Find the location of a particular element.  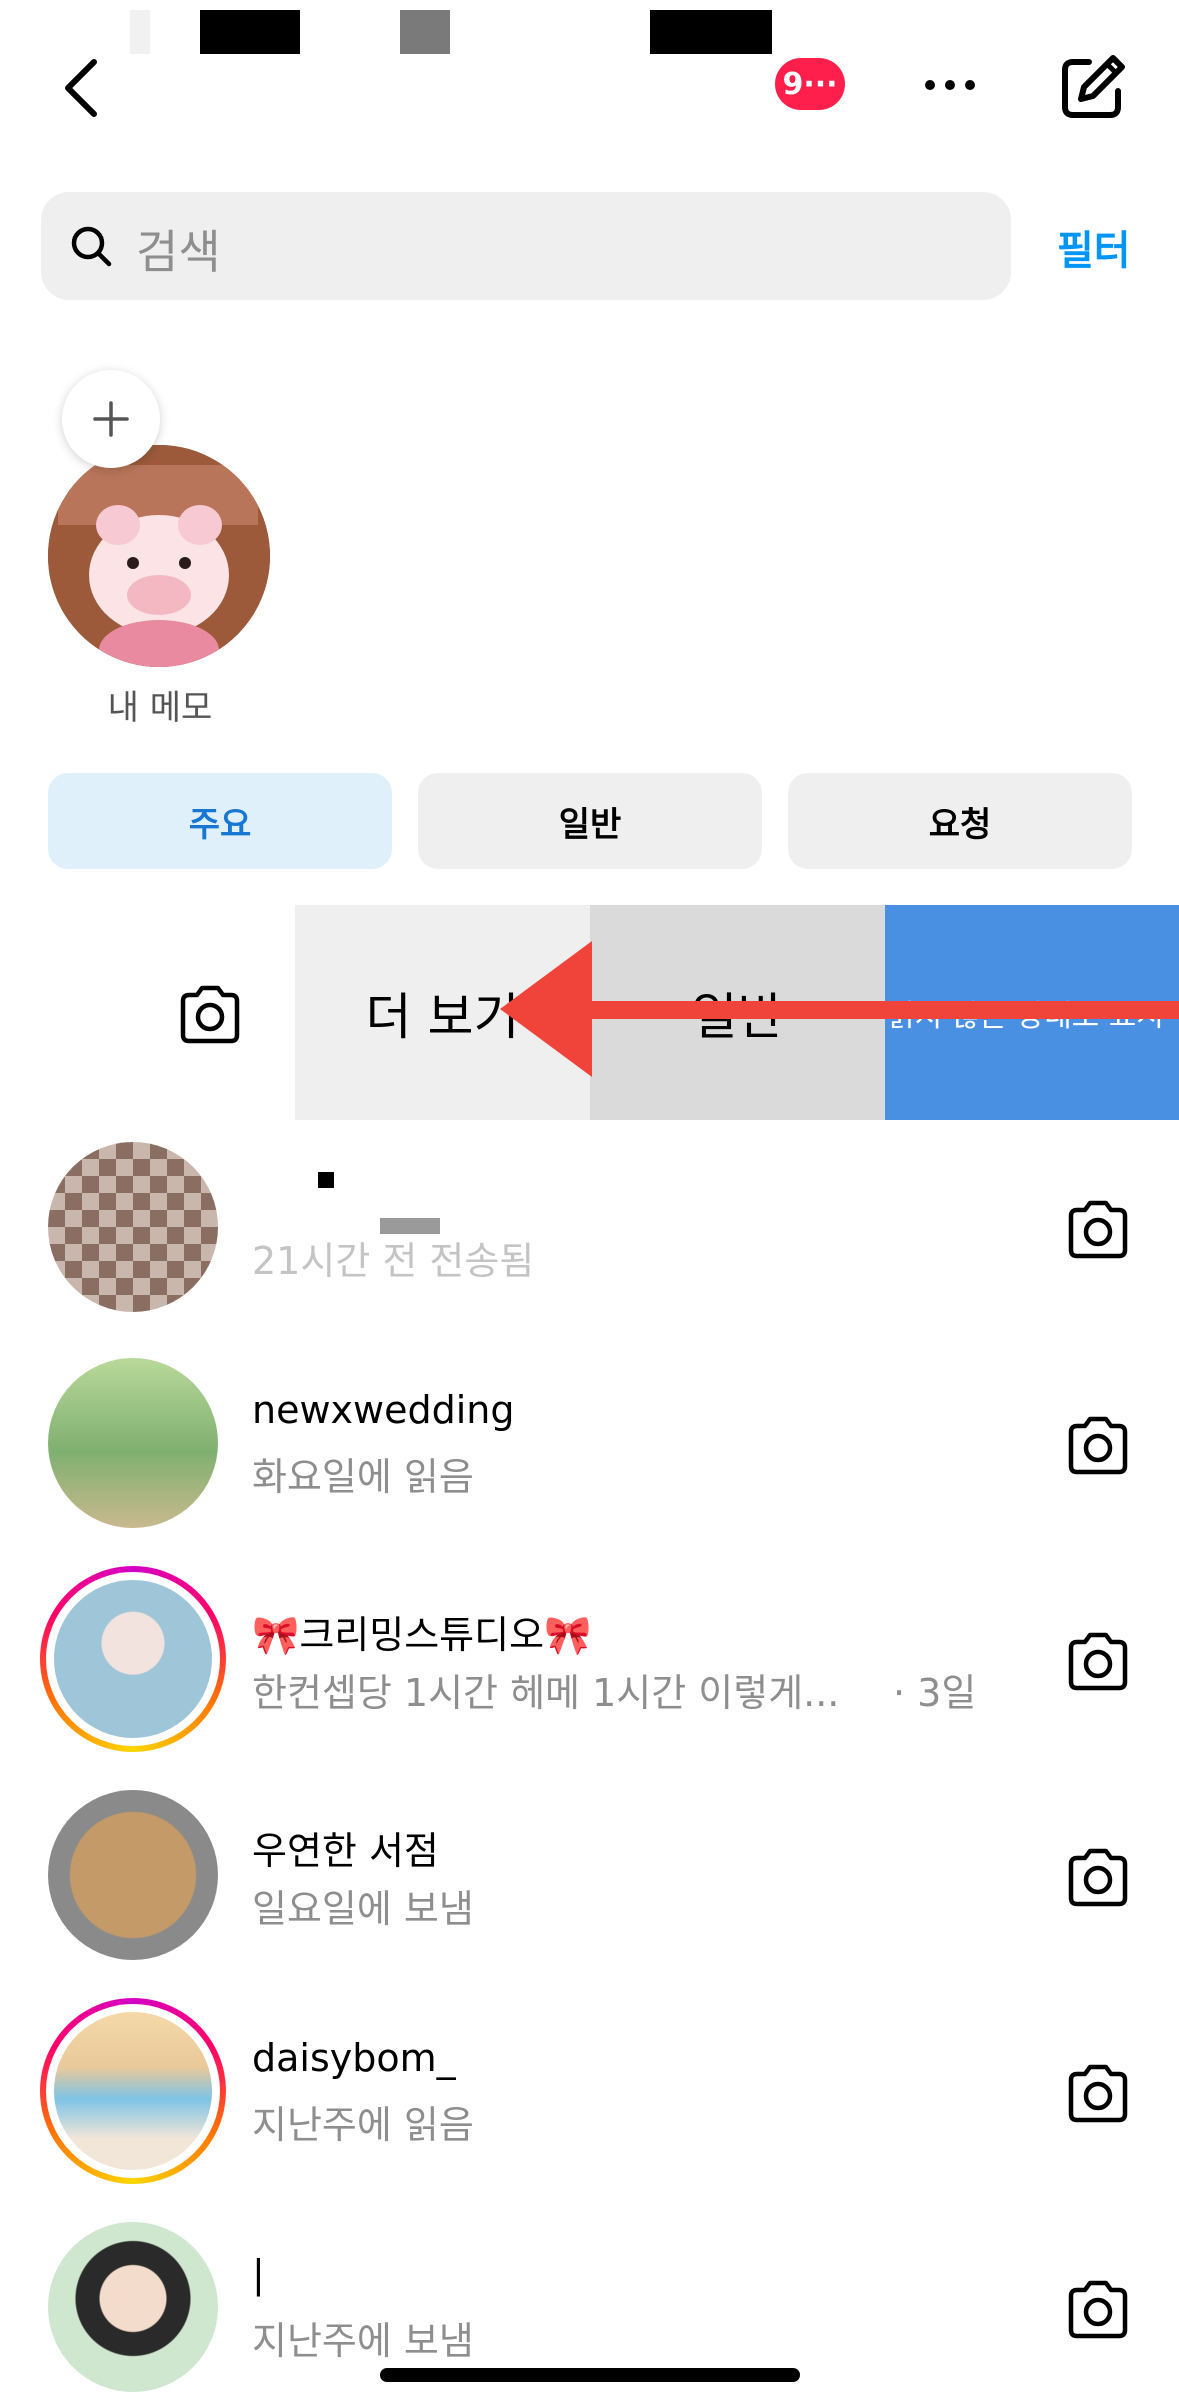

back-button is located at coordinates (85, 85).